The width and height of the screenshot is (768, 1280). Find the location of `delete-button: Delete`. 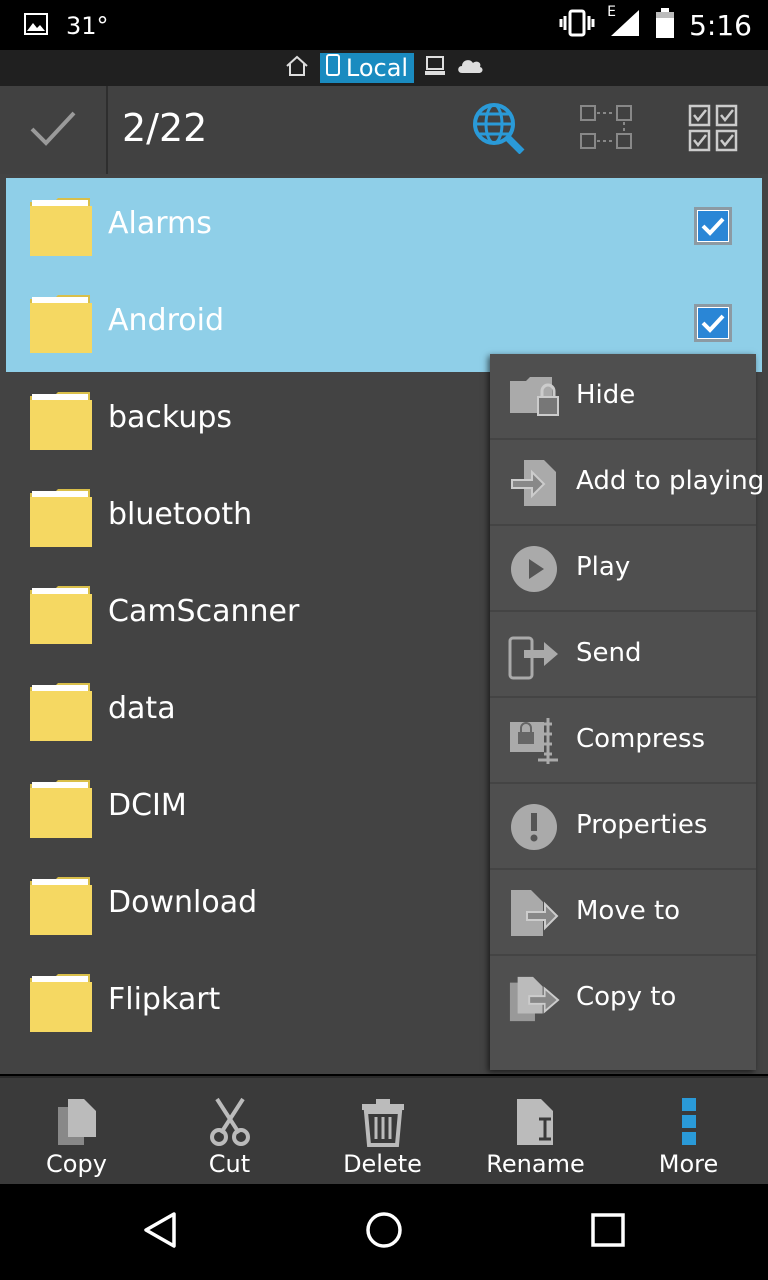

delete-button: Delete is located at coordinates (382, 1132).